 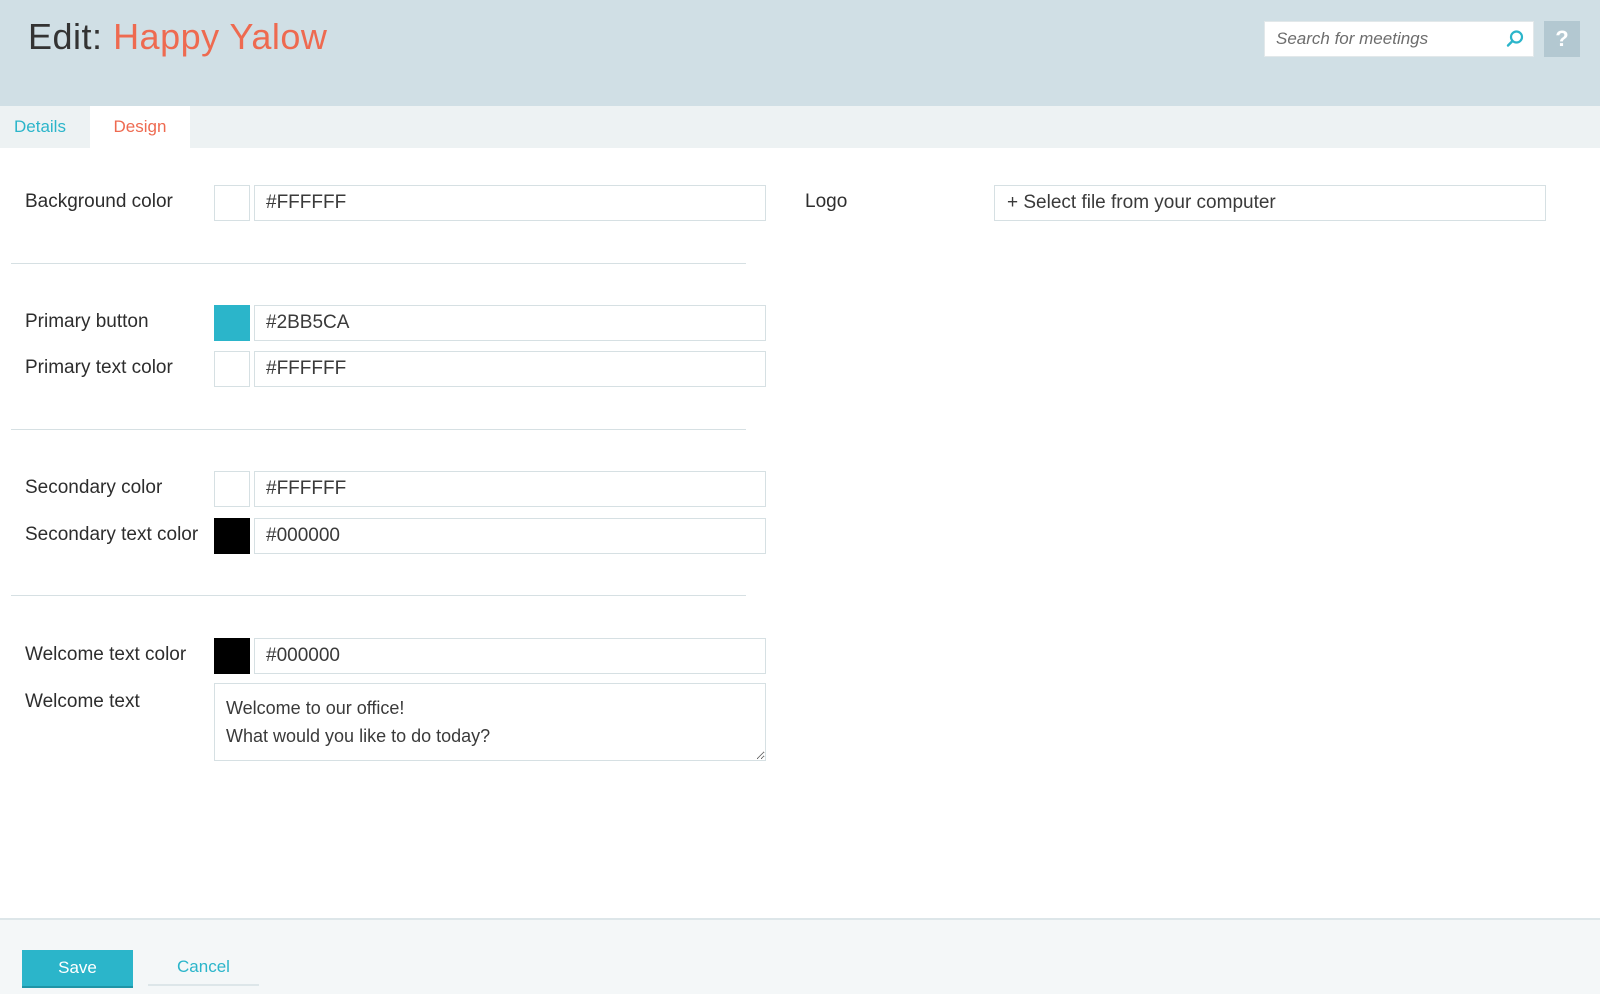 What do you see at coordinates (800, 956) in the screenshot?
I see `form-footer: Save Cancel` at bounding box center [800, 956].